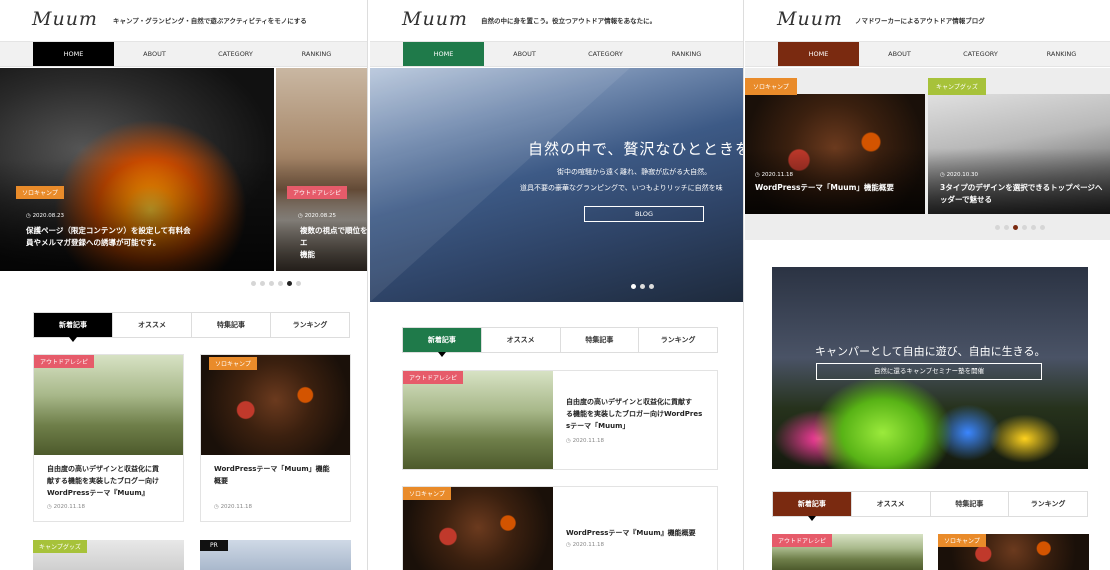 The image size is (1110, 570). I want to click on slide-title: 3タイプのデザインを選択できるトップページへ ッダーで魅せる, so click(1024, 194).